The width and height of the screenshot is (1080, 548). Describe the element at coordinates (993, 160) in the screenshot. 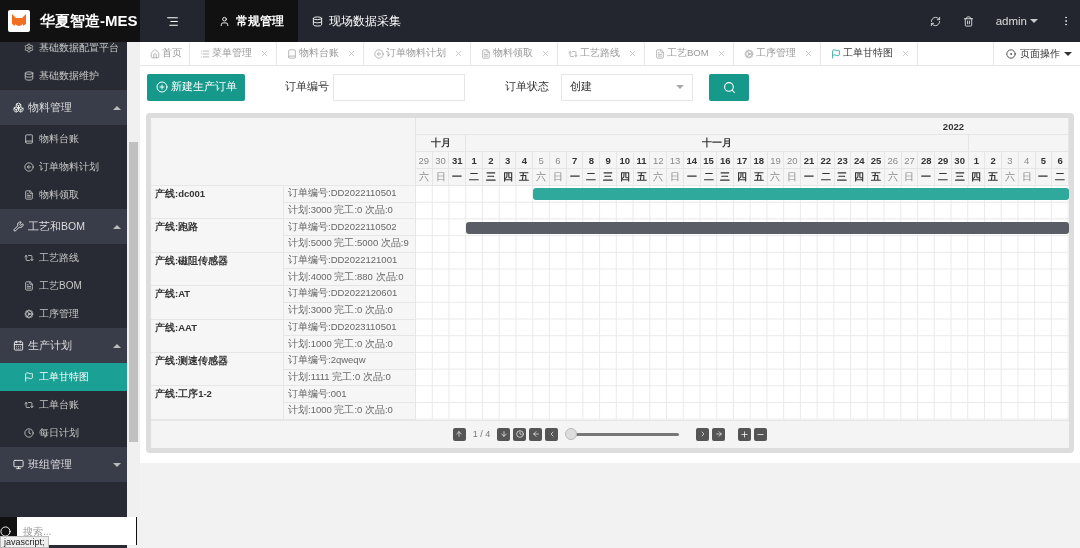

I see `day-header: 2` at that location.